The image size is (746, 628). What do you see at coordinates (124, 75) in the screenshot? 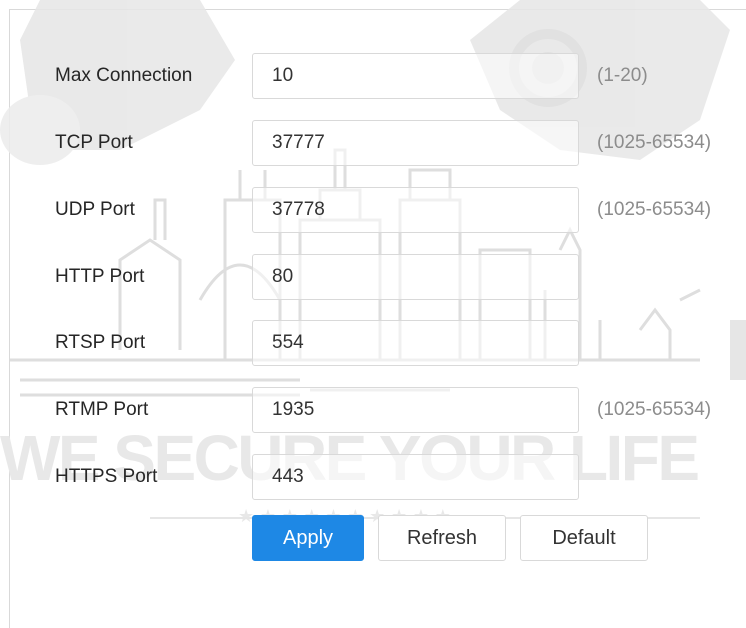
I see `max-connection-label: Max Connection` at bounding box center [124, 75].